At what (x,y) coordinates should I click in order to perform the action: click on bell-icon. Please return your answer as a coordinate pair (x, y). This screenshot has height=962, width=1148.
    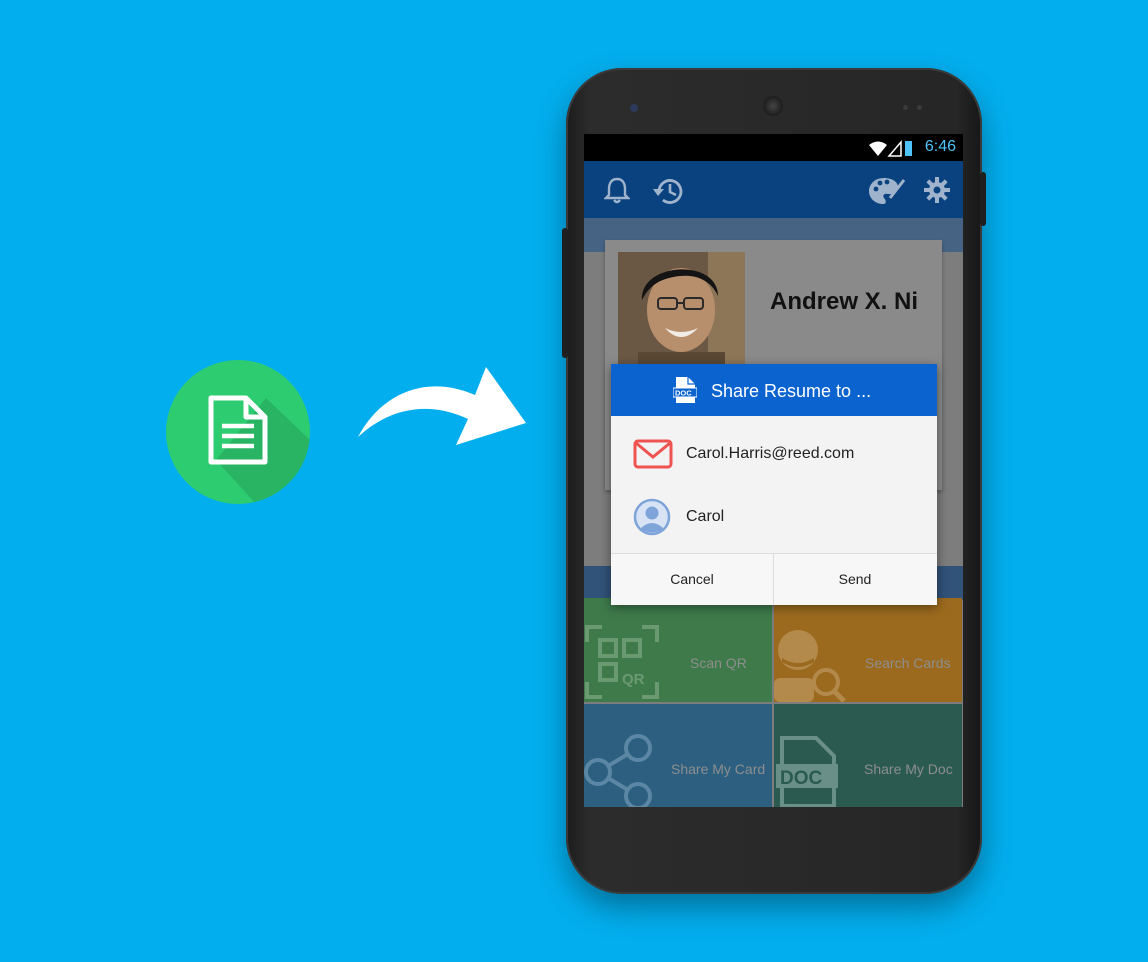
    Looking at the image, I should click on (617, 190).